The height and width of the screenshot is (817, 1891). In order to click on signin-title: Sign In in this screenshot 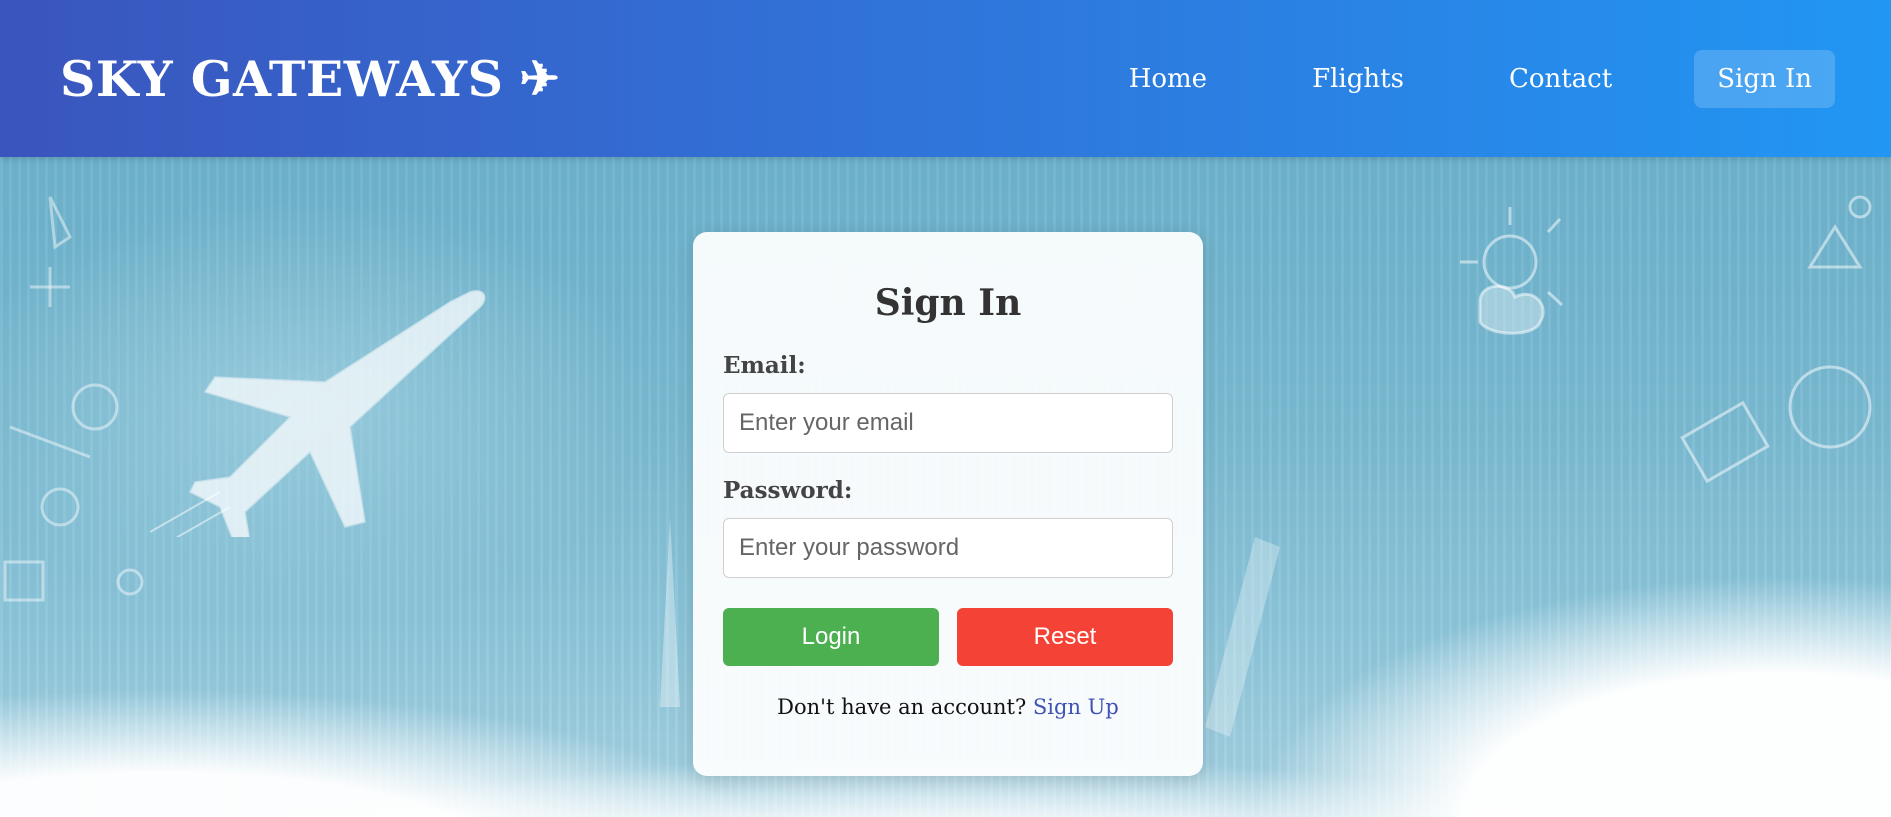, I will do `click(948, 303)`.